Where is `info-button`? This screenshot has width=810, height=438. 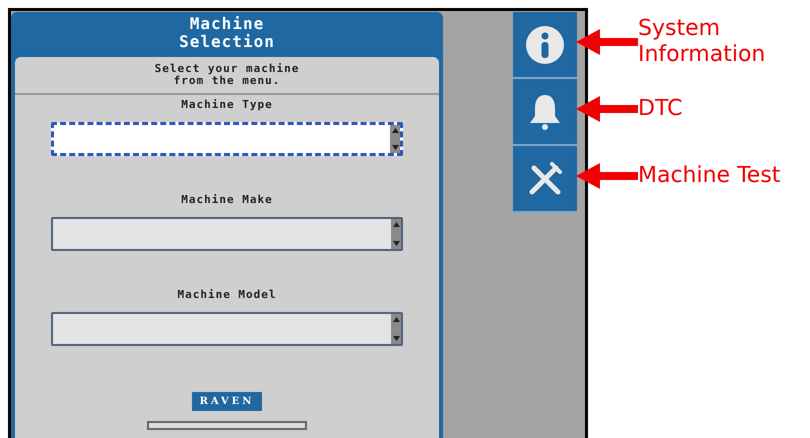
info-button is located at coordinates (545, 45).